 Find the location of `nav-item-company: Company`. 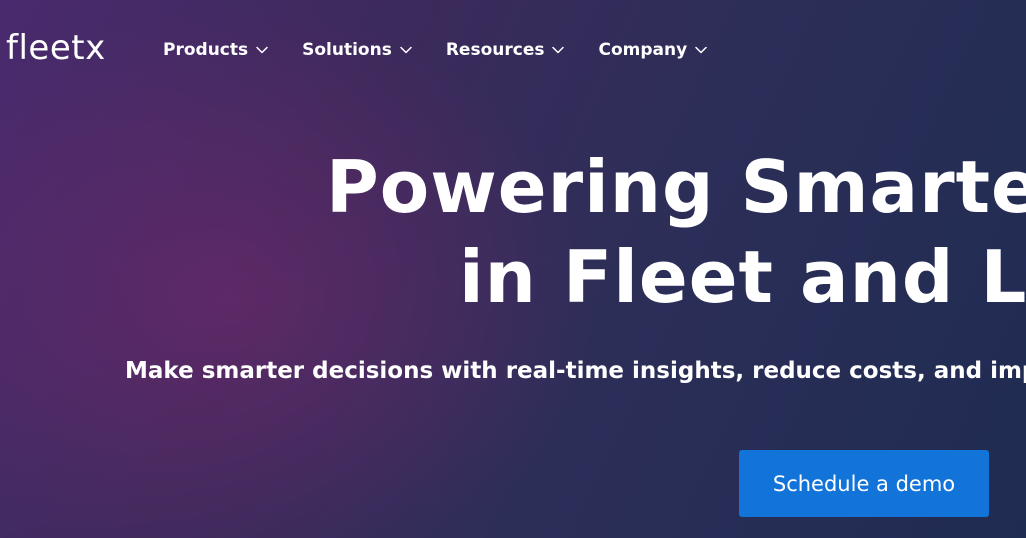

nav-item-company: Company is located at coordinates (652, 50).